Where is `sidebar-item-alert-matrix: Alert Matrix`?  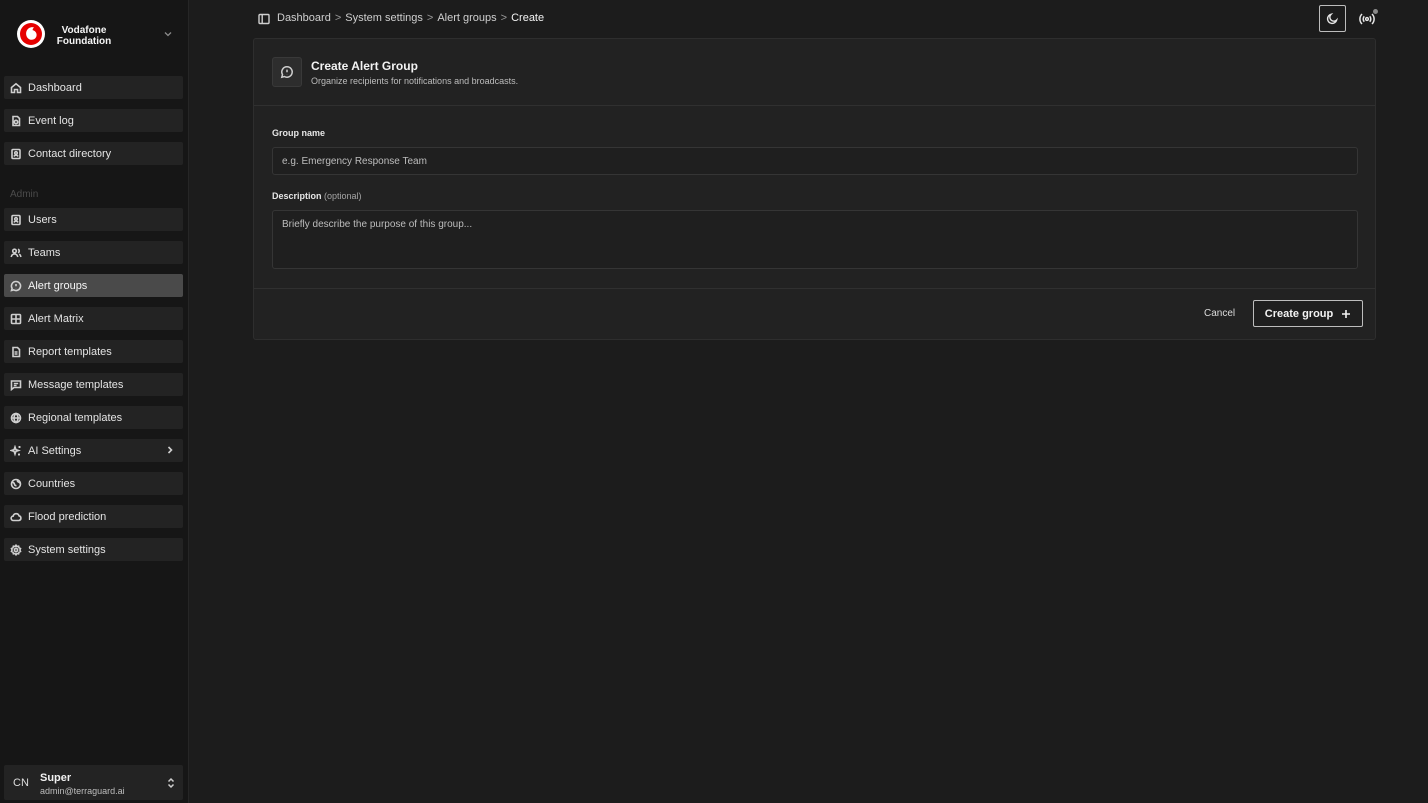 sidebar-item-alert-matrix: Alert Matrix is located at coordinates (93, 318).